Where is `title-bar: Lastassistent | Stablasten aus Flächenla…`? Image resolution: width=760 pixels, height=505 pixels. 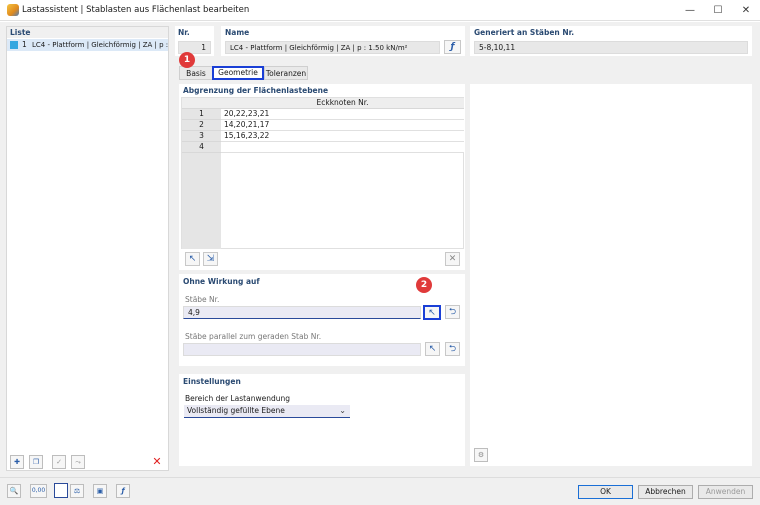
title-bar: Lastassistent | Stablasten aus Flächenla… is located at coordinates (380, 10).